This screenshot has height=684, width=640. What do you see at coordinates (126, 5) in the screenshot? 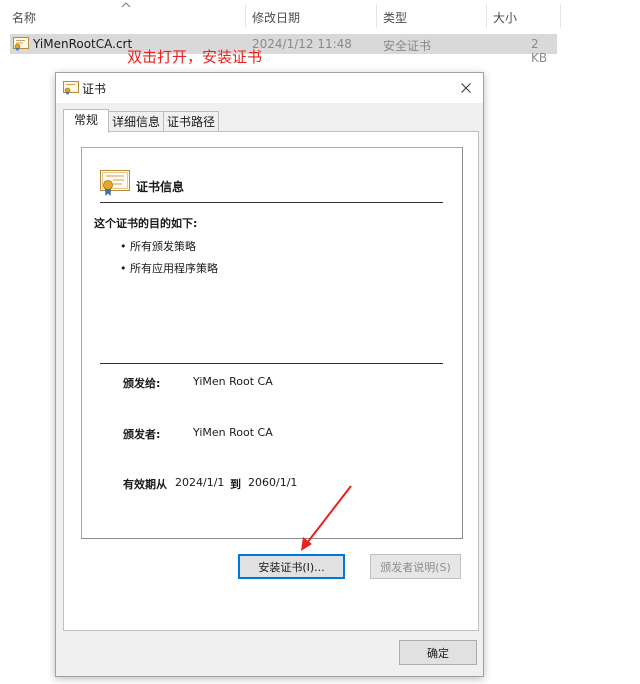
I see `sort-ascending-icon` at bounding box center [126, 5].